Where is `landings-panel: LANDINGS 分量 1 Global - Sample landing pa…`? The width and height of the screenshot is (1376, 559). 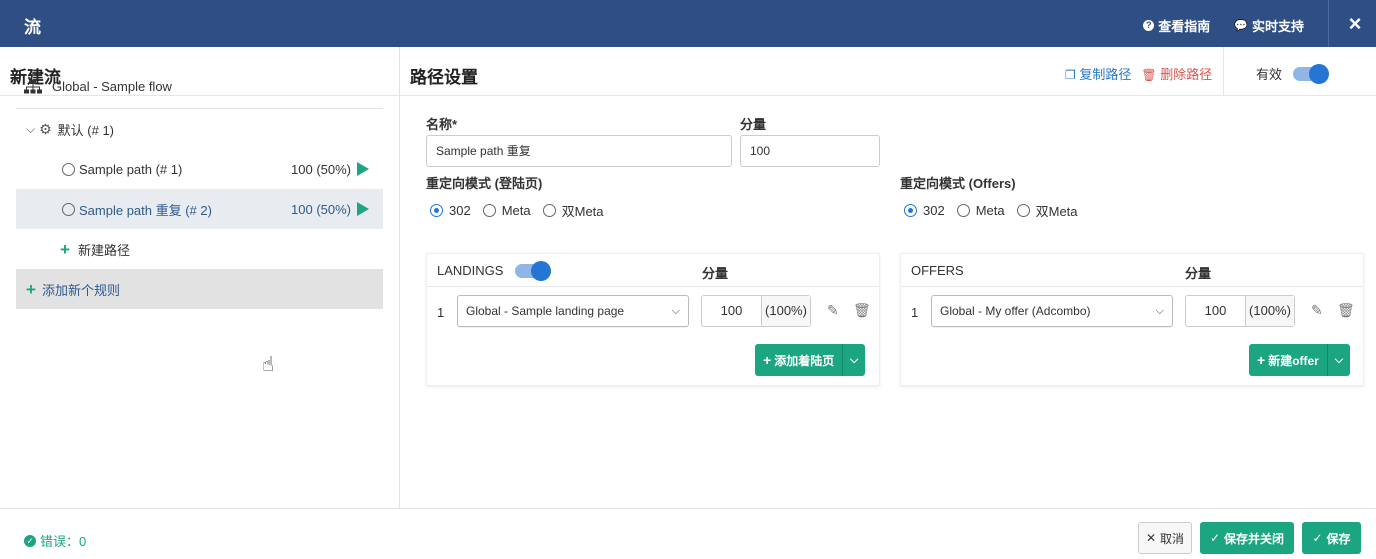 landings-panel: LANDINGS 分量 1 Global - Sample landing pa… is located at coordinates (653, 319).